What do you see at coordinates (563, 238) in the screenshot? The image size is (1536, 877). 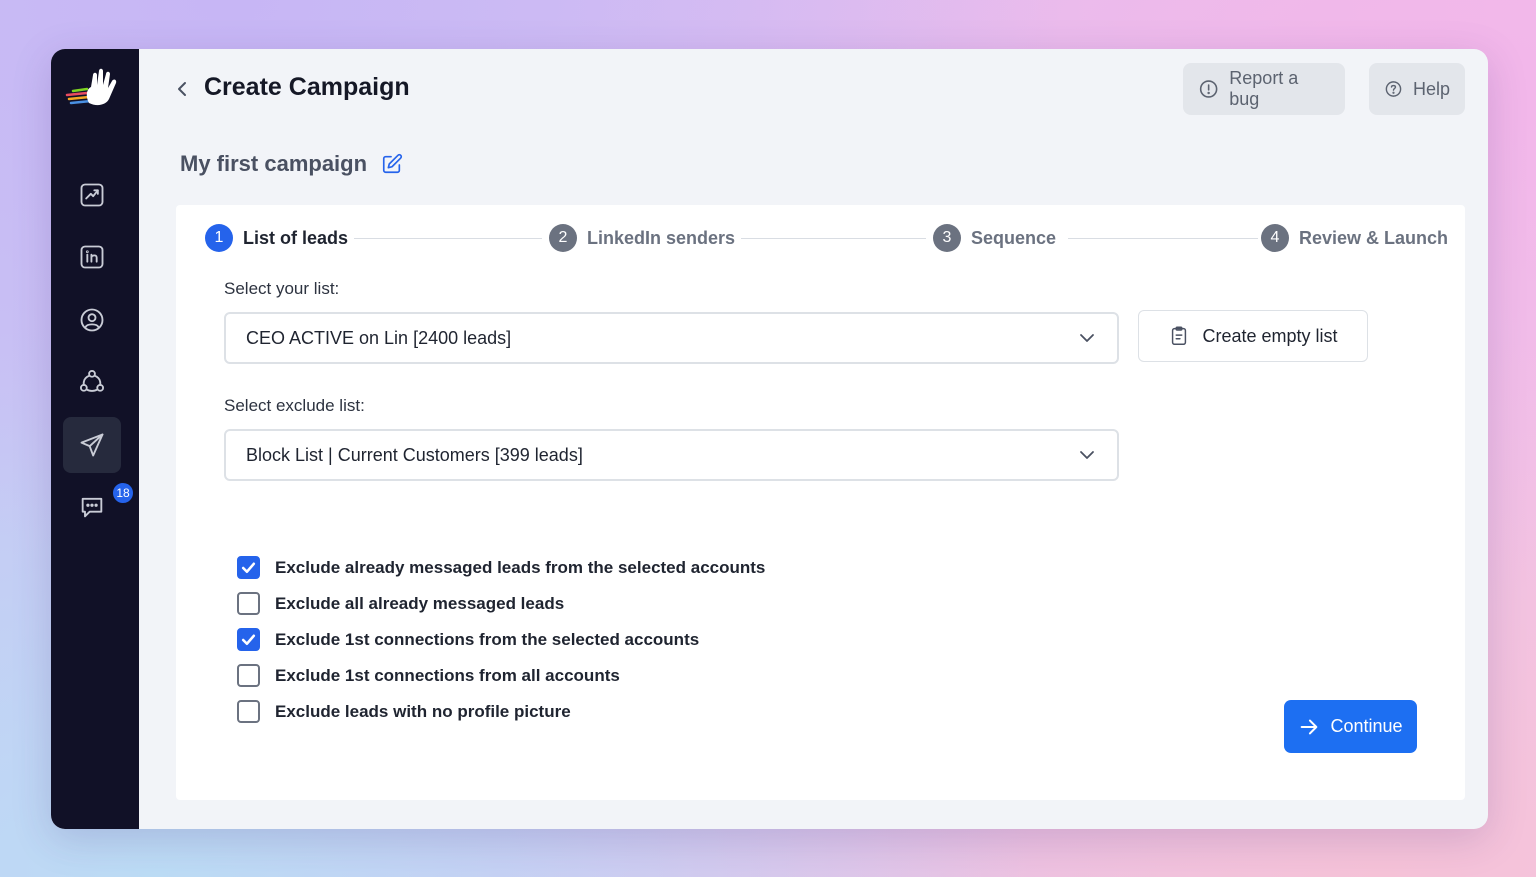 I see `step-number: 2` at bounding box center [563, 238].